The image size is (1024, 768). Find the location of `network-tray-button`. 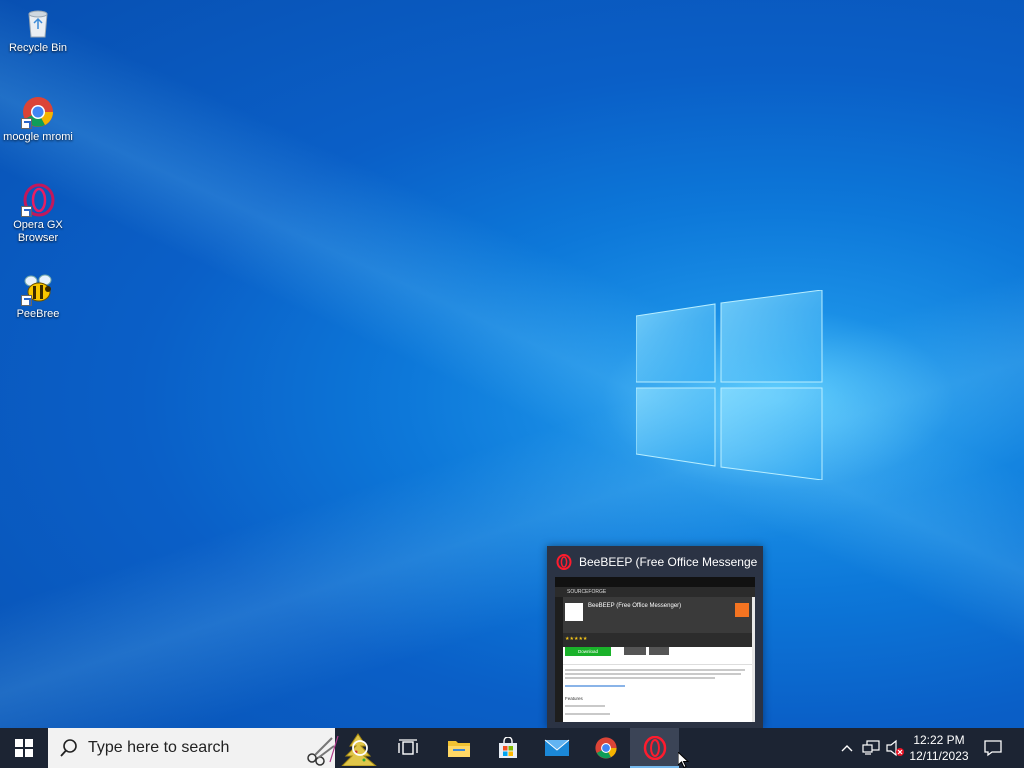

network-tray-button is located at coordinates (871, 748).